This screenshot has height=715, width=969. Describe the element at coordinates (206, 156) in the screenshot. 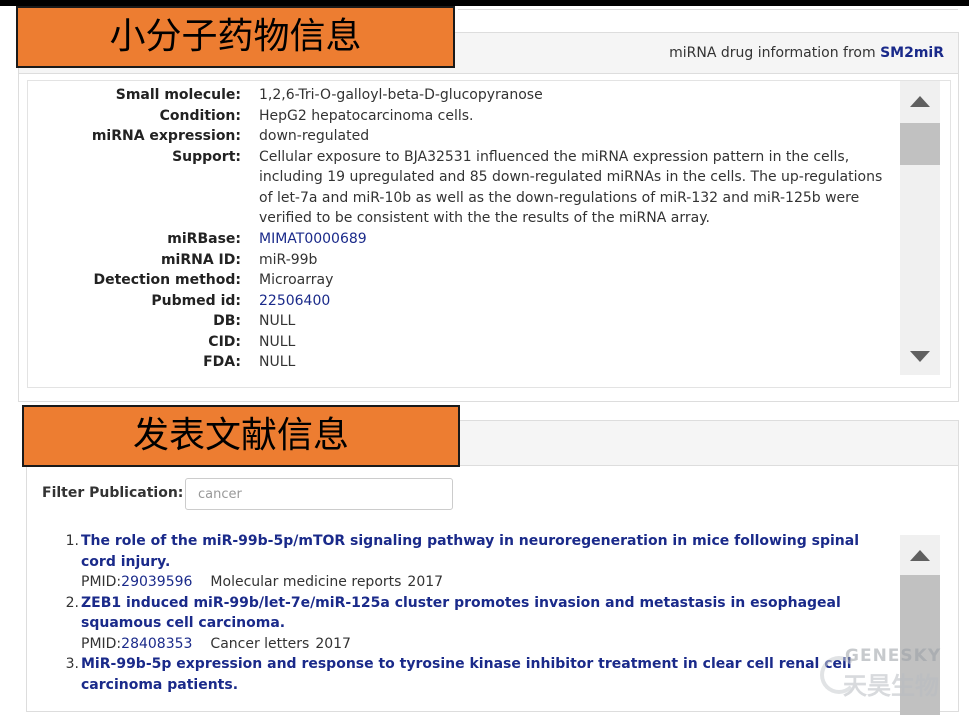

I see `drug-field-label: Support:` at that location.